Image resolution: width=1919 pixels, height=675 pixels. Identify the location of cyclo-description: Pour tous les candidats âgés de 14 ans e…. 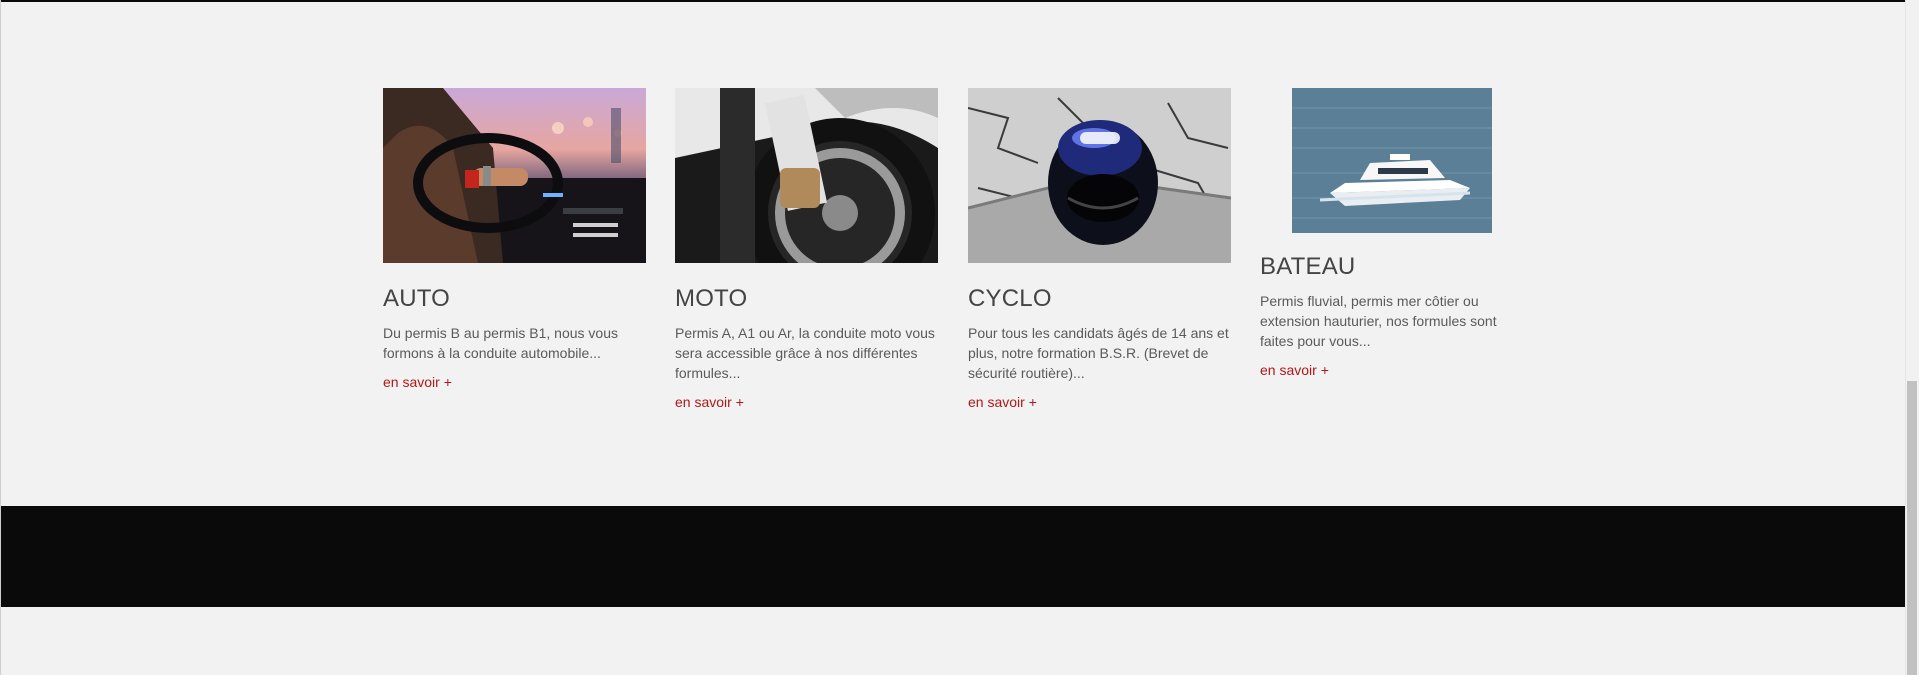
(1098, 353).